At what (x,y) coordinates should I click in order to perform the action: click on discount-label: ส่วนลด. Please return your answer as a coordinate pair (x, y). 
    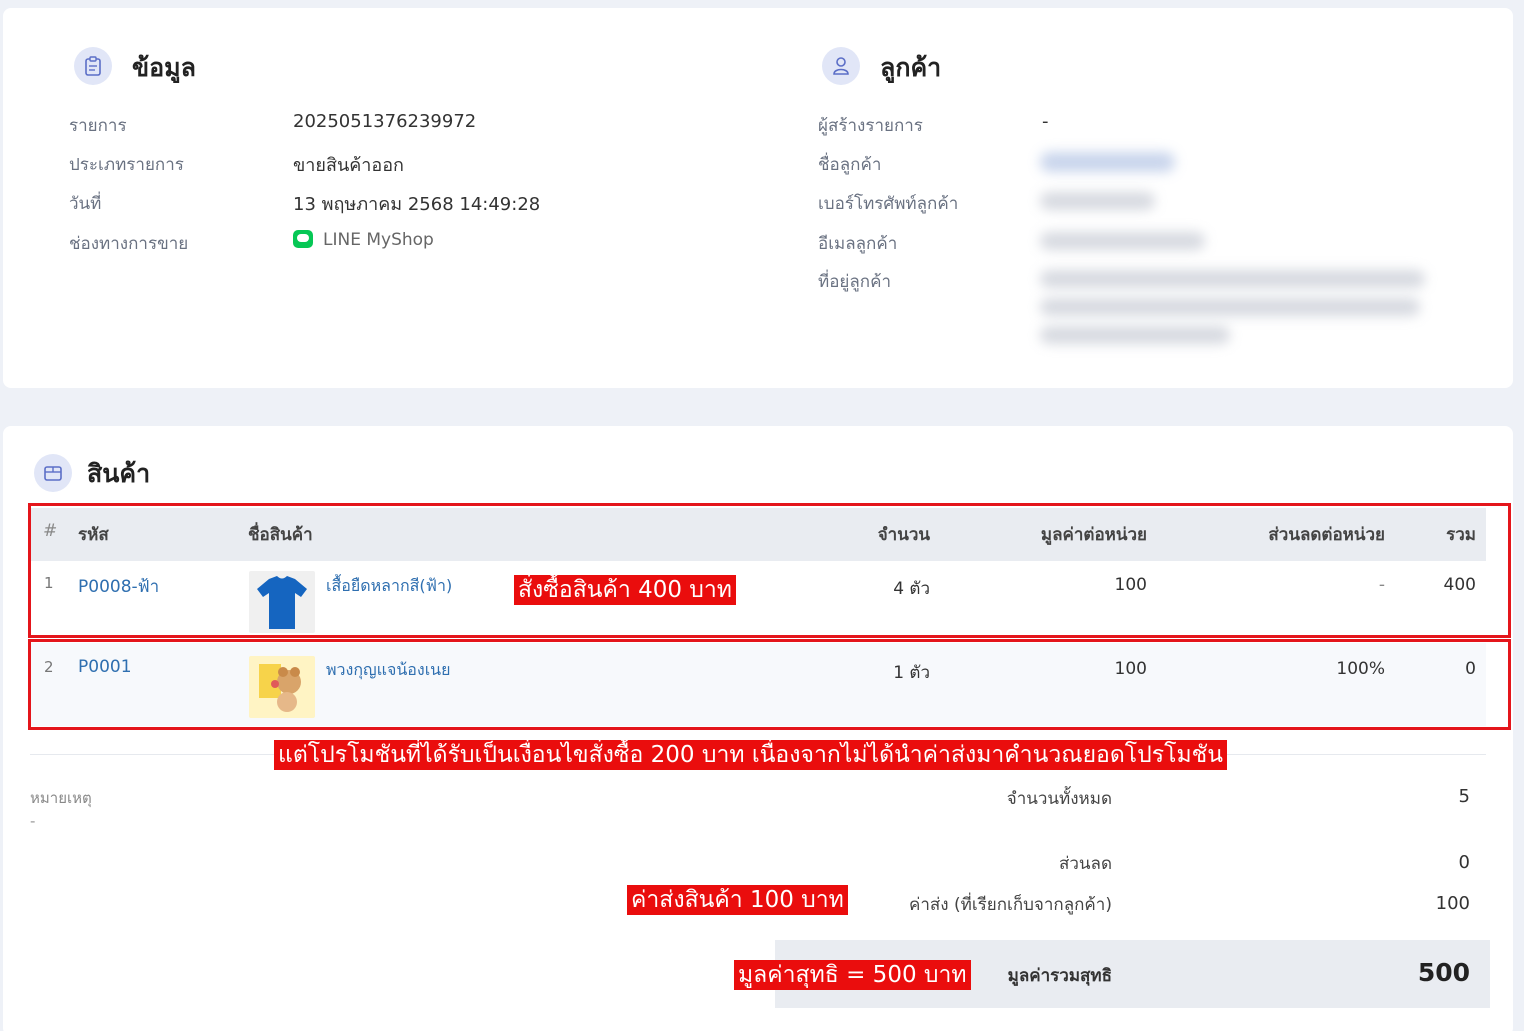
    Looking at the image, I should click on (1085, 864).